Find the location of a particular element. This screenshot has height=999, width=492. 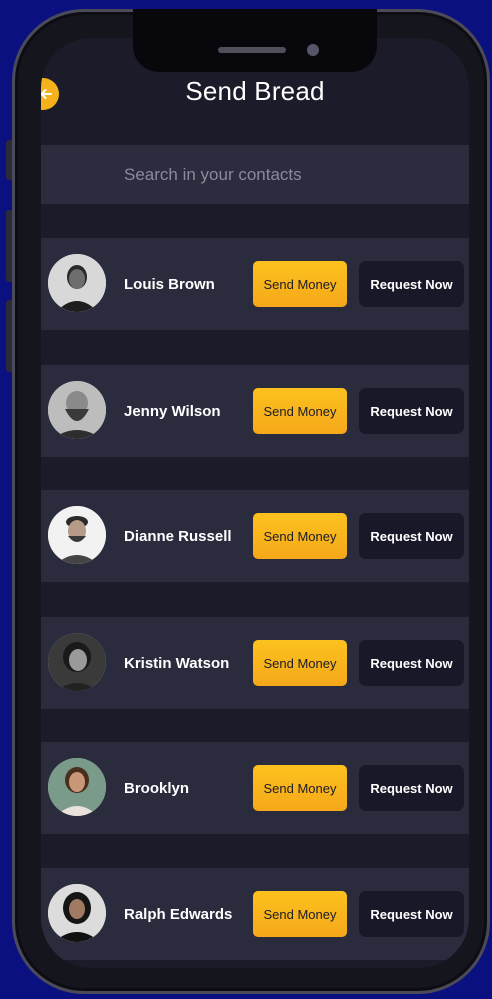

phone-notch is located at coordinates (255, 40).